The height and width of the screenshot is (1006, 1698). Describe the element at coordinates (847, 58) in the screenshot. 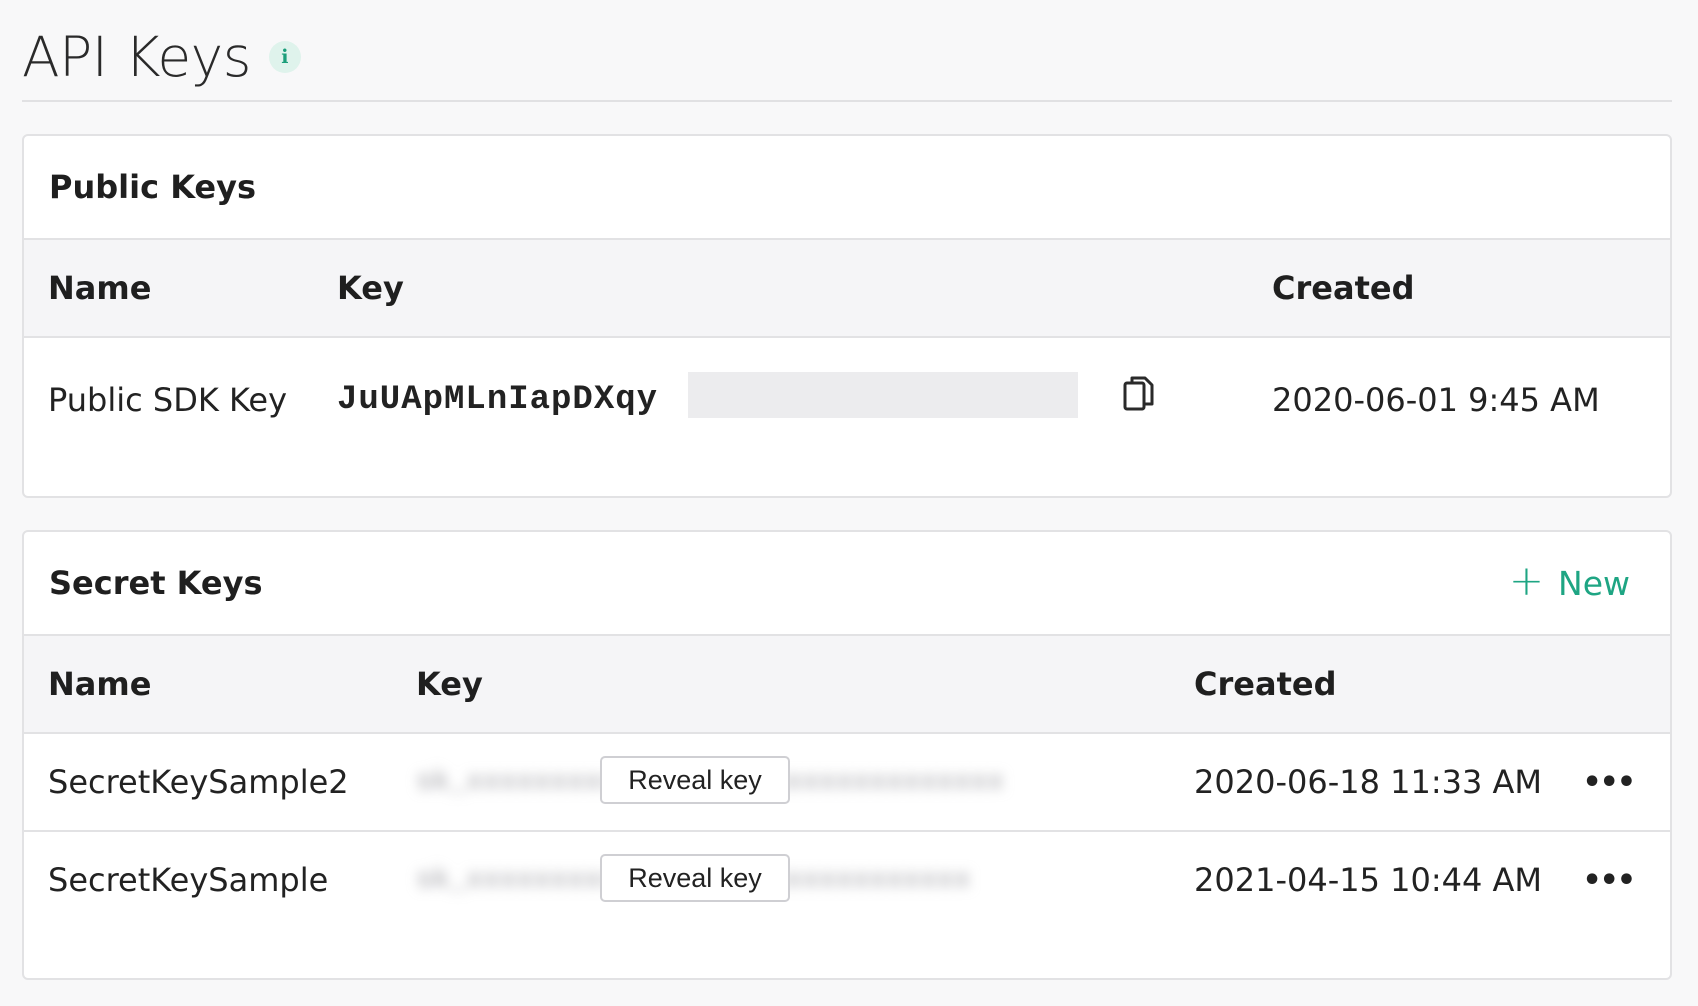

I see `page-header: API Keys i` at that location.